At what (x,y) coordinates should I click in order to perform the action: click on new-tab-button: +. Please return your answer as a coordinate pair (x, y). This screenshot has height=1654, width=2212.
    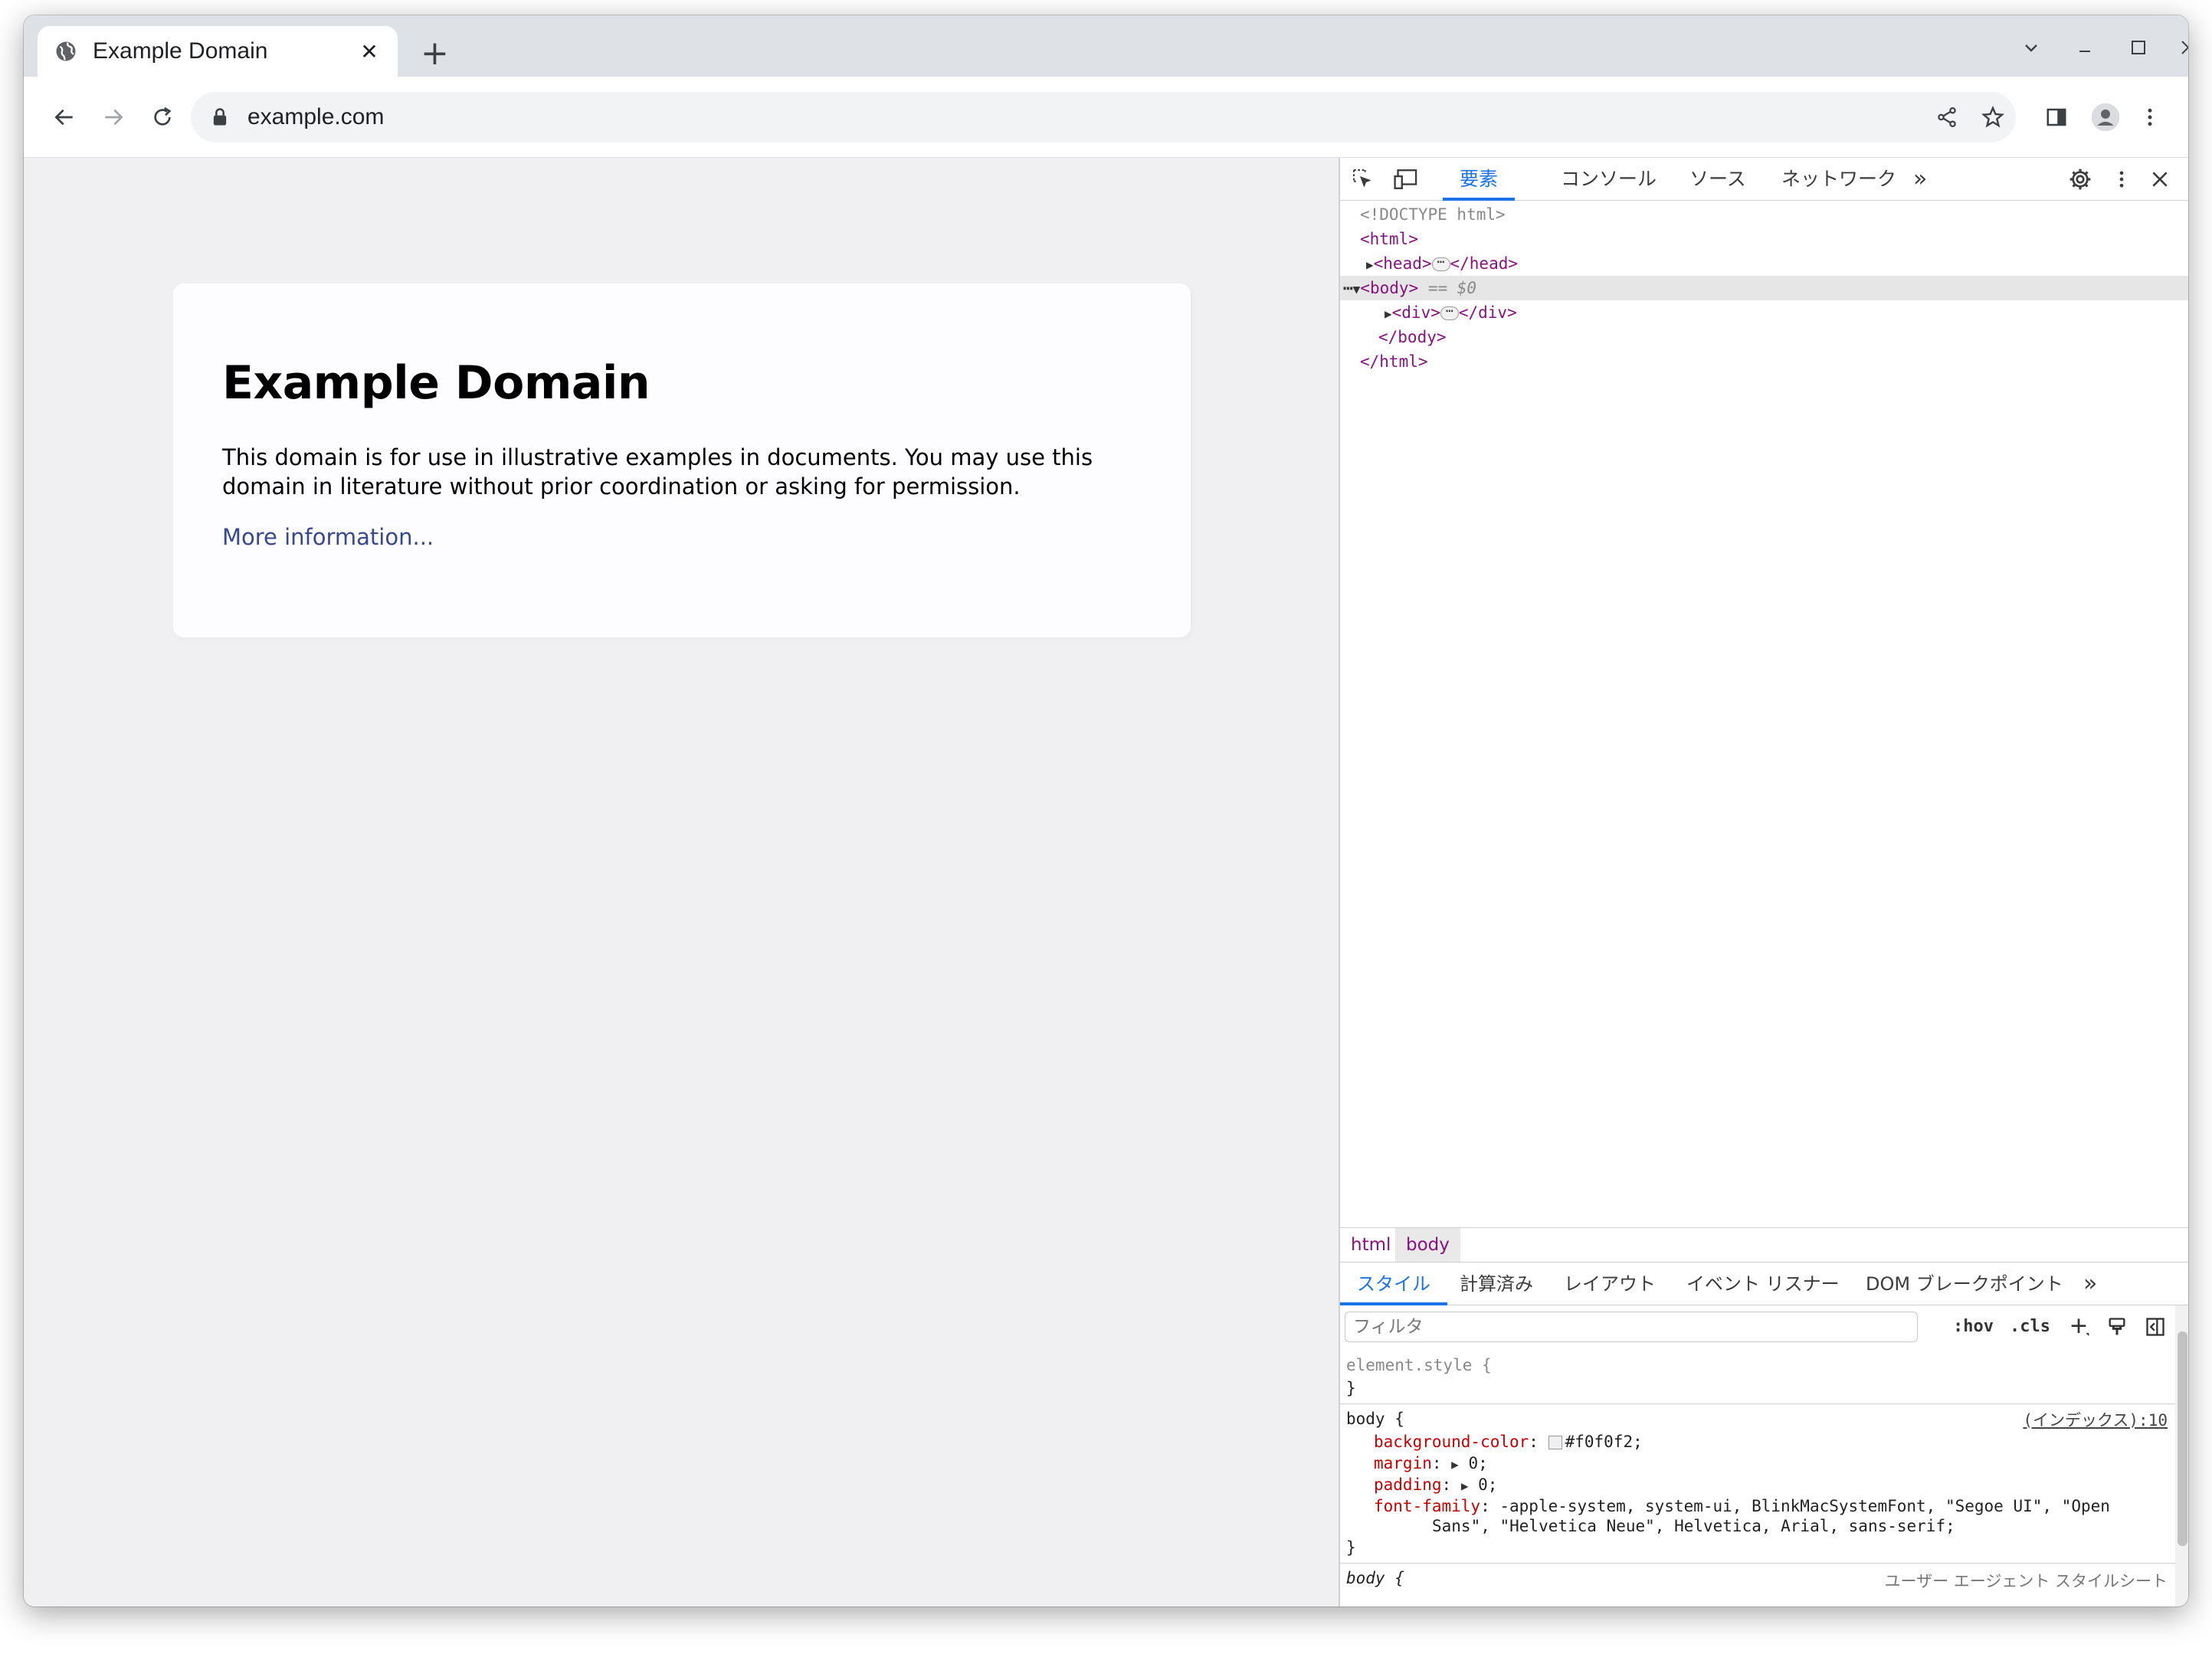
    Looking at the image, I should click on (435, 53).